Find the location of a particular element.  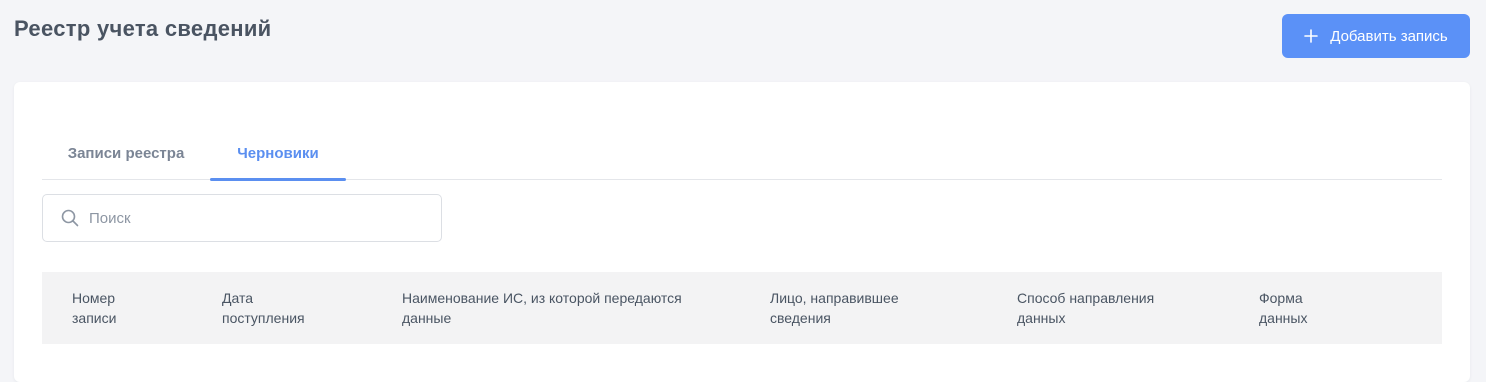

column-header-line: записи is located at coordinates (94, 318).